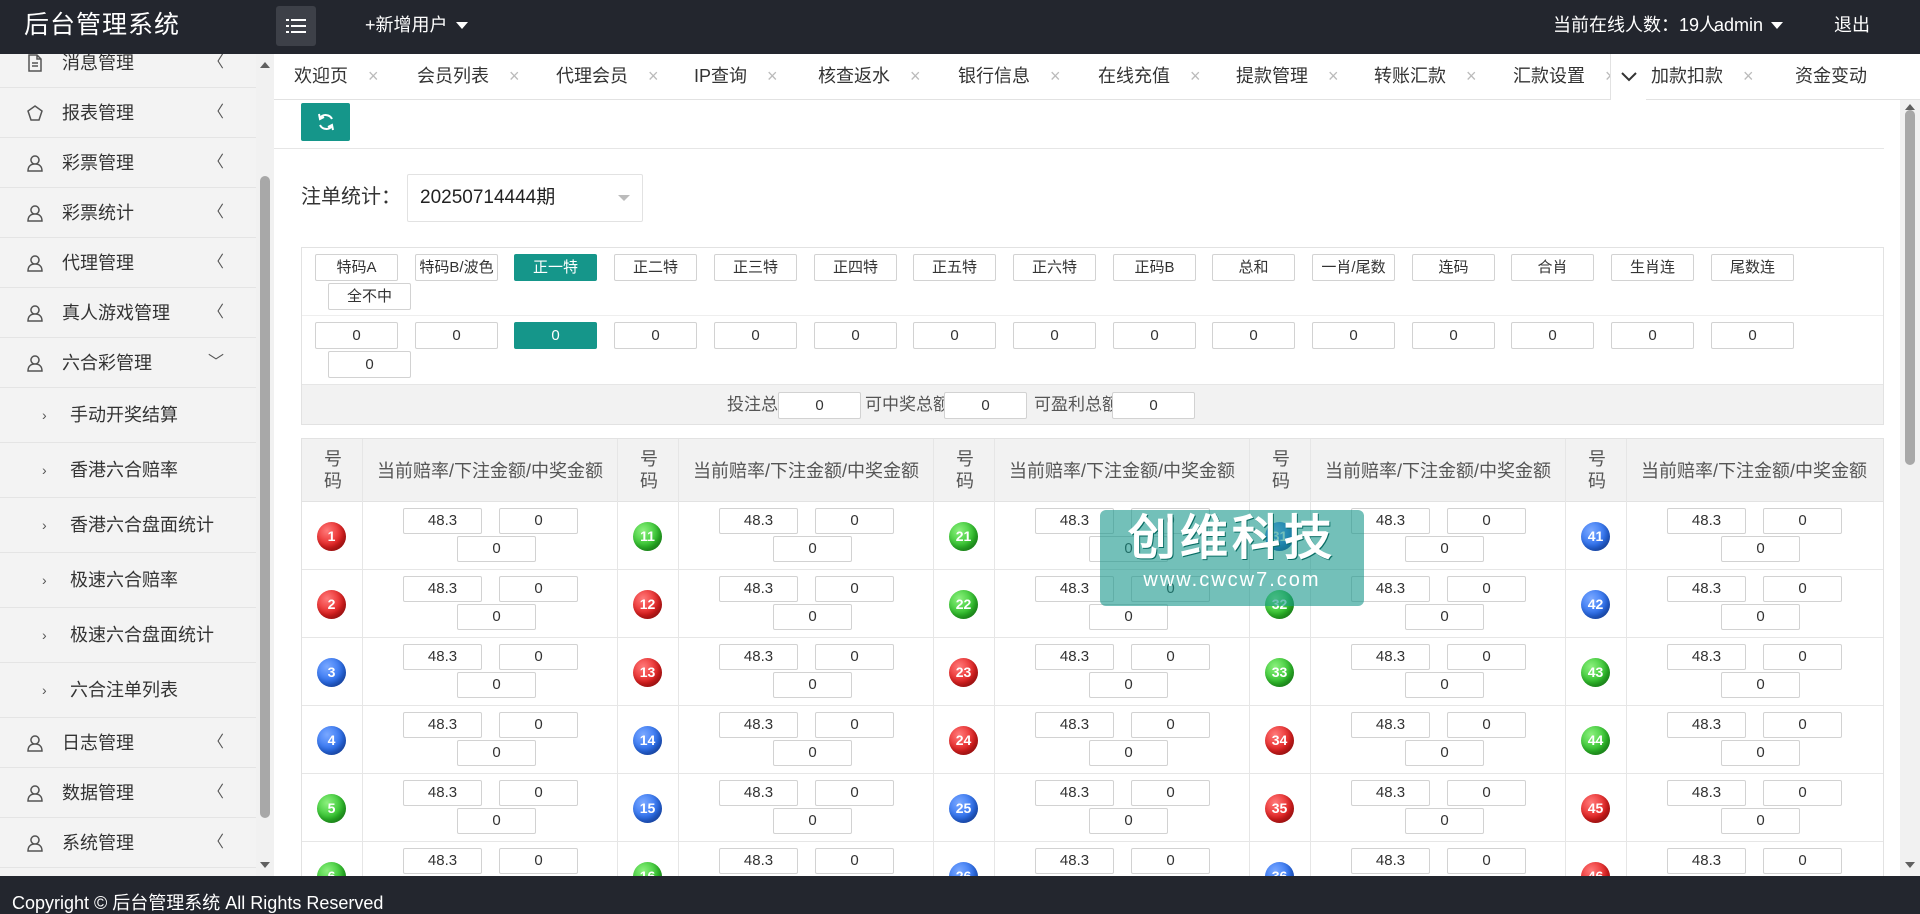  What do you see at coordinates (296, 26) in the screenshot?
I see `menu-toggle-button` at bounding box center [296, 26].